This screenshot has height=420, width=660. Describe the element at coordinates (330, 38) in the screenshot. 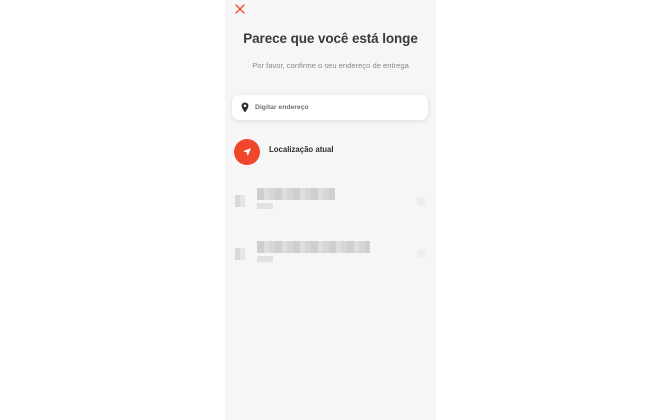

I see `page-title: Parece que você está longe` at that location.